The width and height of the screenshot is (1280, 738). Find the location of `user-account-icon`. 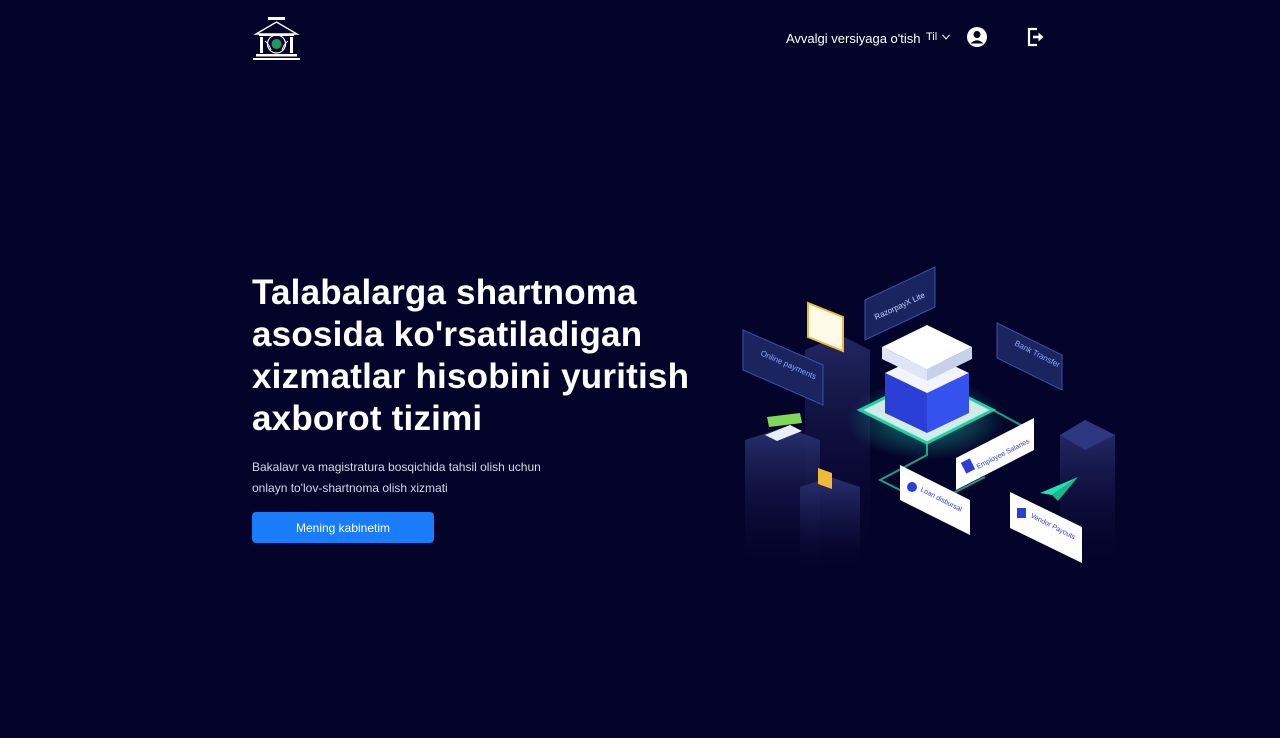

user-account-icon is located at coordinates (977, 37).